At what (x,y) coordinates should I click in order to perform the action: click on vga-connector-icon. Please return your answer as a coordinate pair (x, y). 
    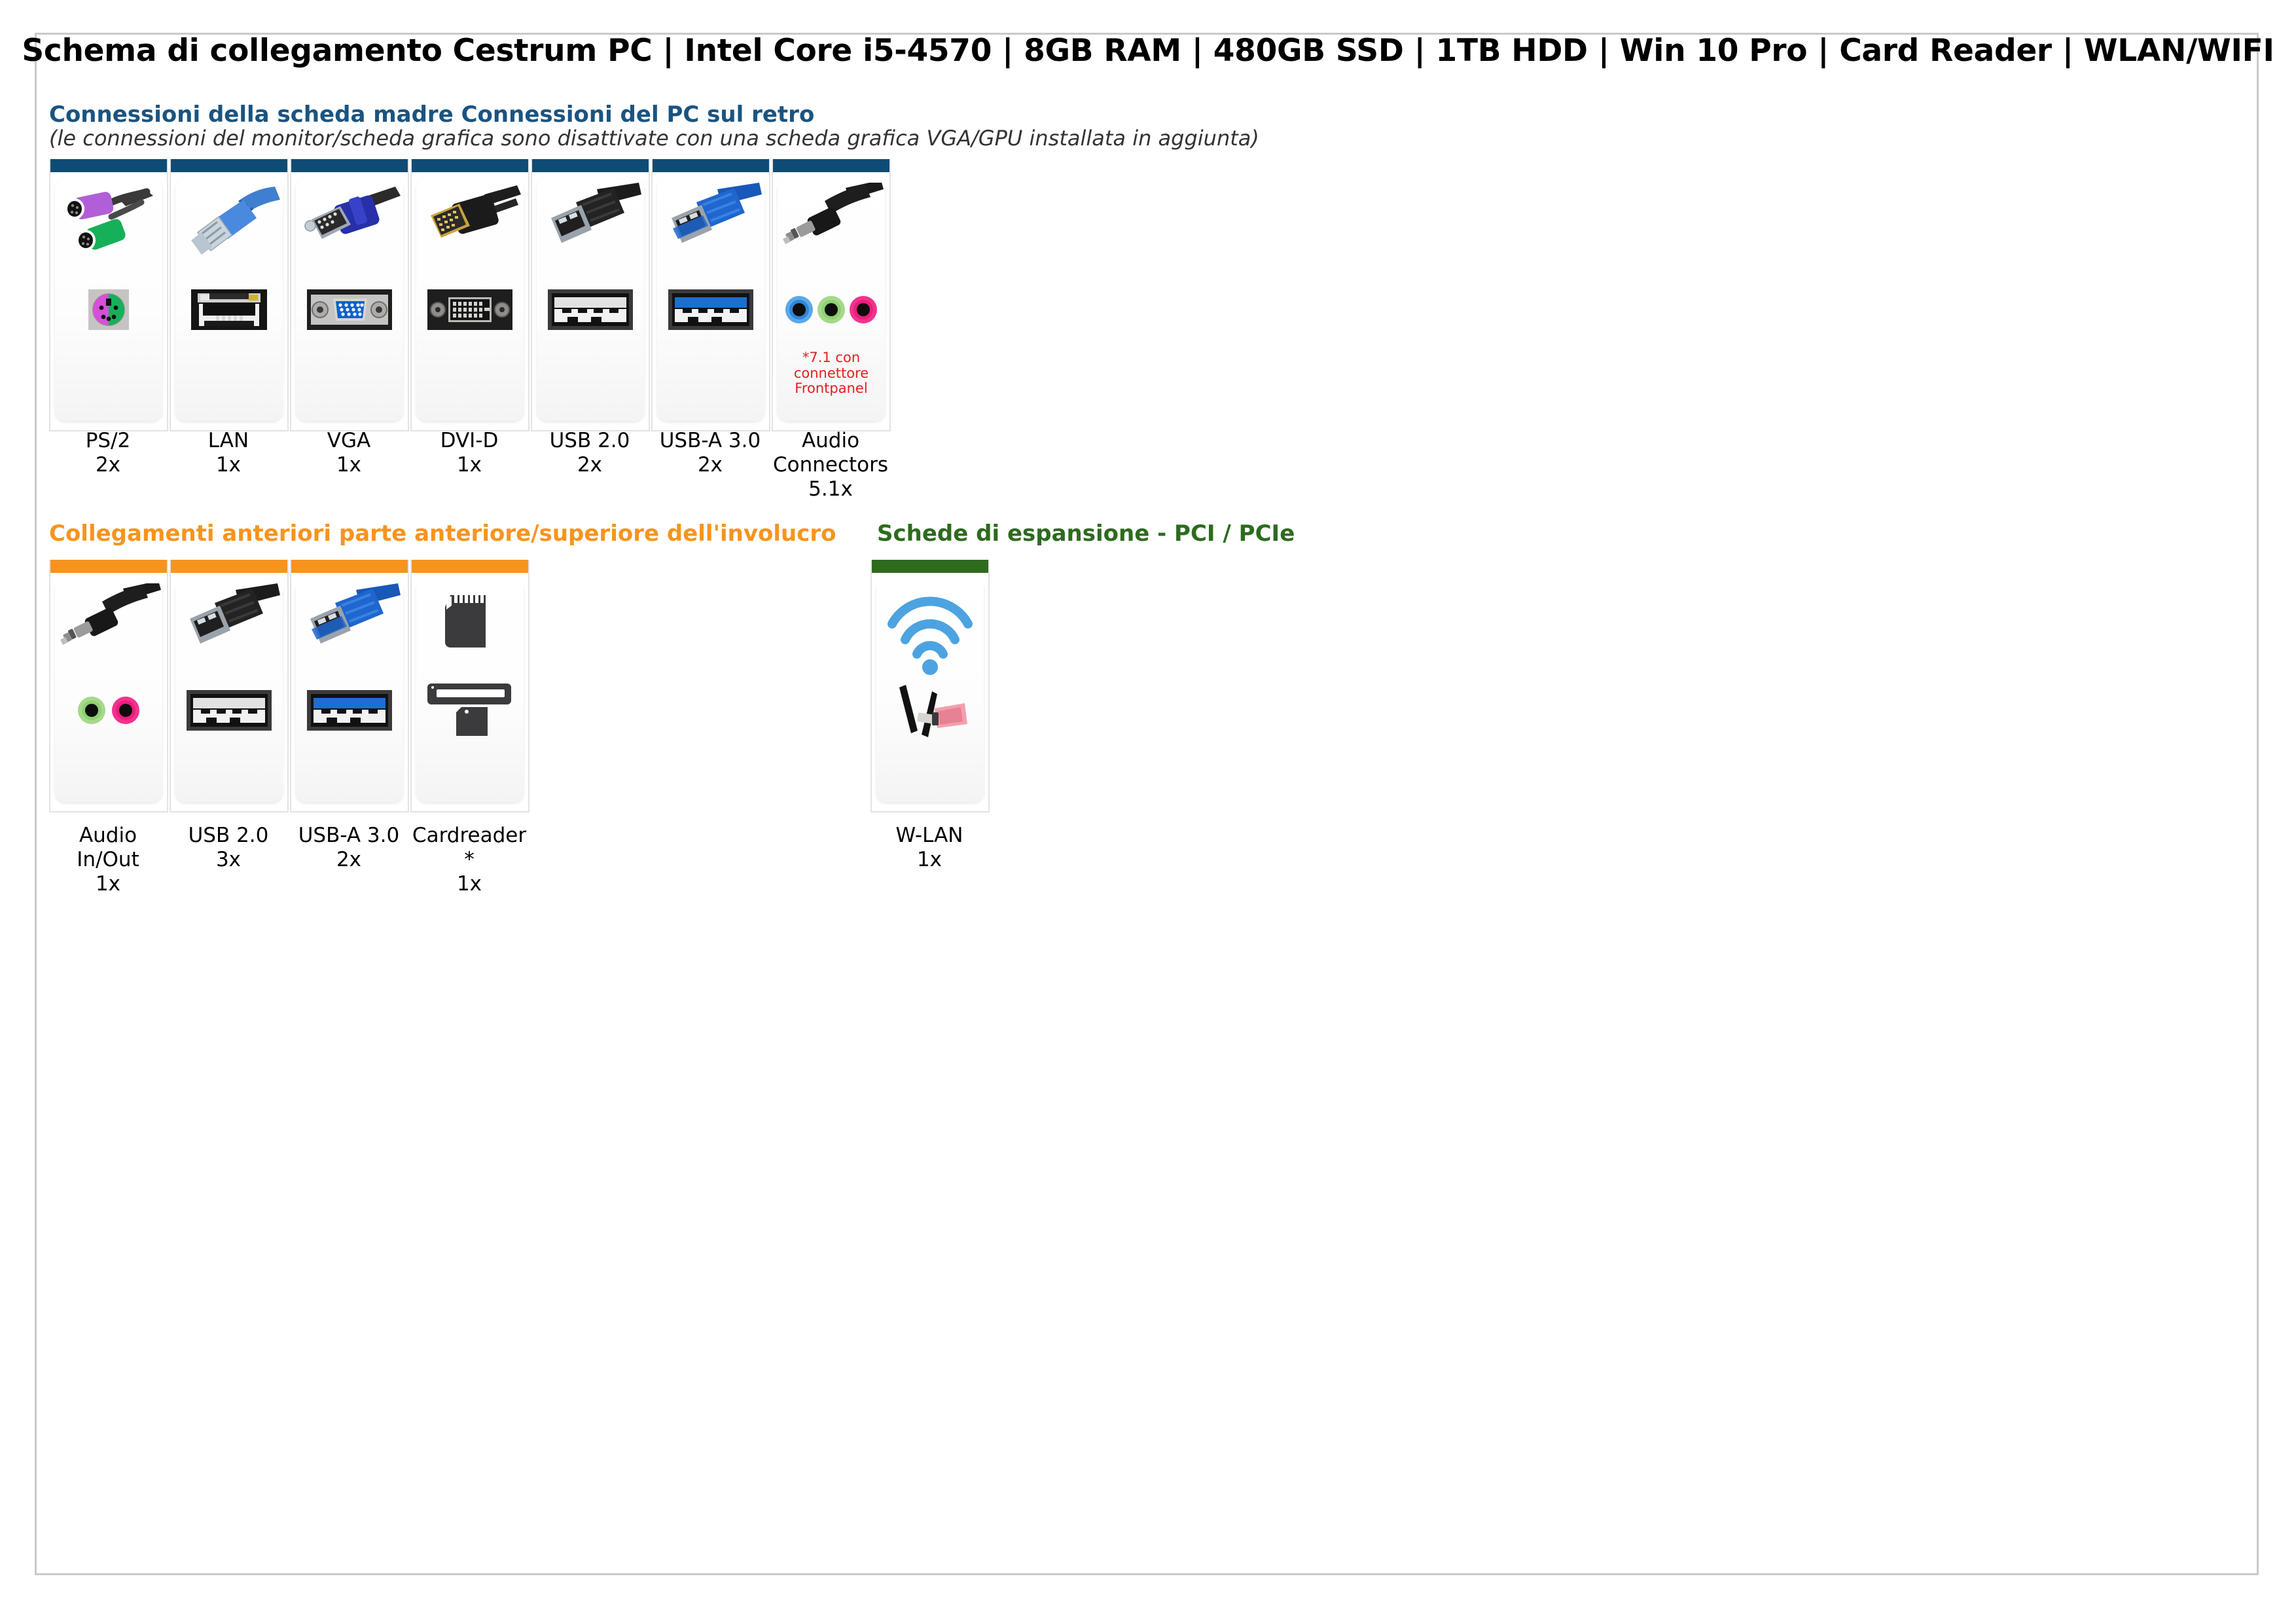
    Looking at the image, I should click on (349, 232).